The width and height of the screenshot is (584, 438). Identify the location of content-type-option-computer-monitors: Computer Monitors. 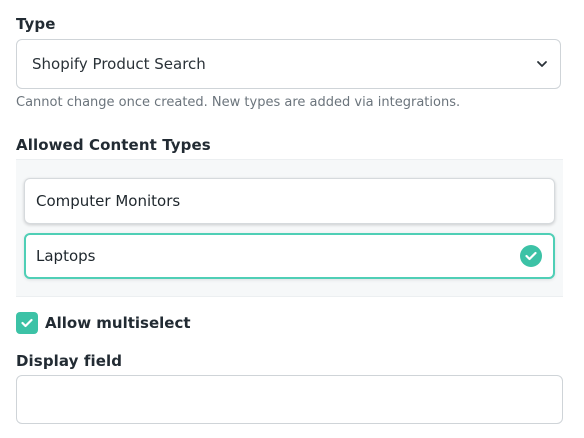
(289, 201).